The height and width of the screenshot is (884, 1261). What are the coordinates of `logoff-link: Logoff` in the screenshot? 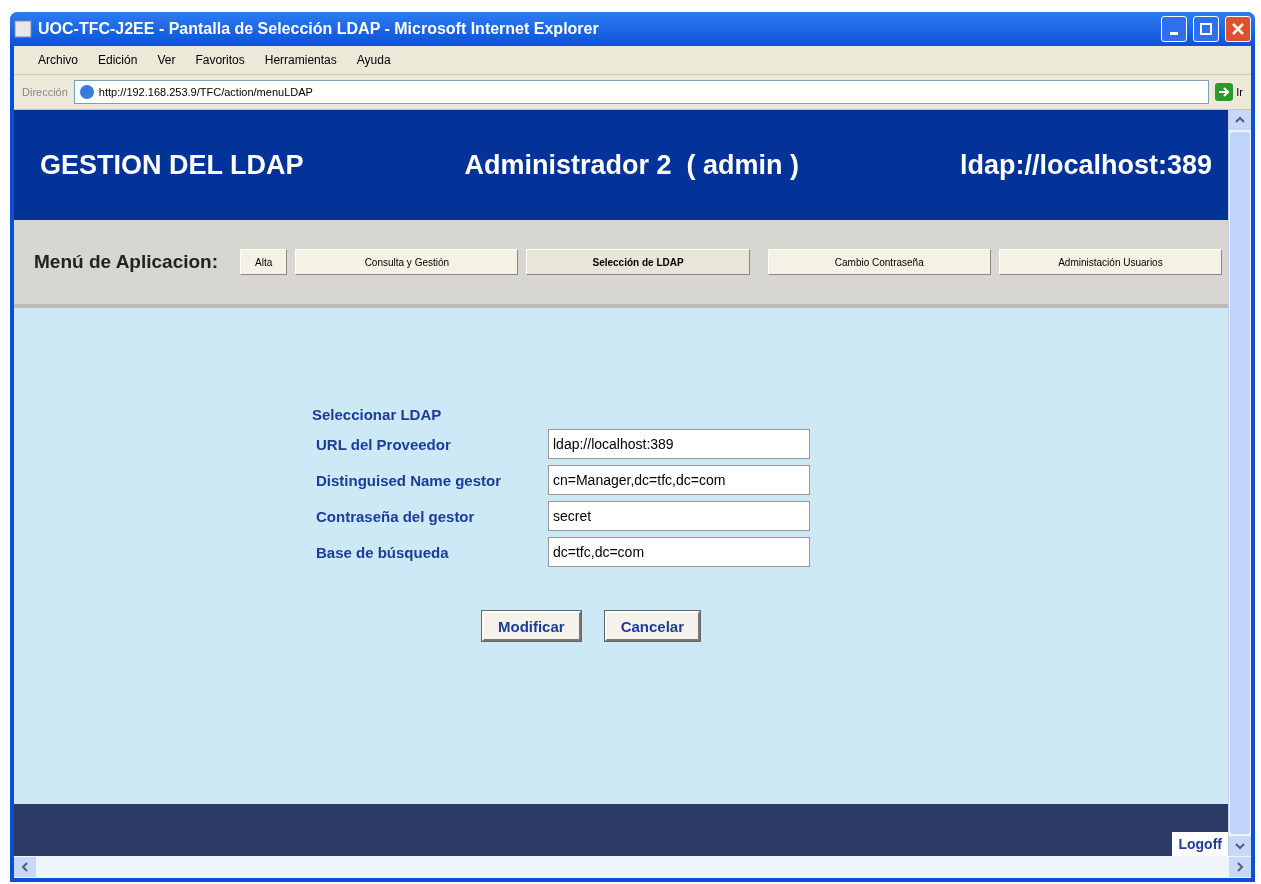 It's located at (1200, 844).